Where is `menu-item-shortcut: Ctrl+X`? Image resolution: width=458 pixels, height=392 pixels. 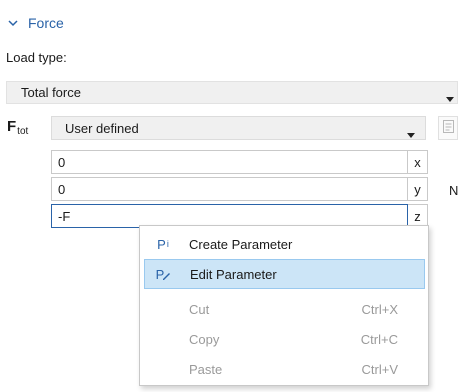 menu-item-shortcut: Ctrl+X is located at coordinates (379, 309).